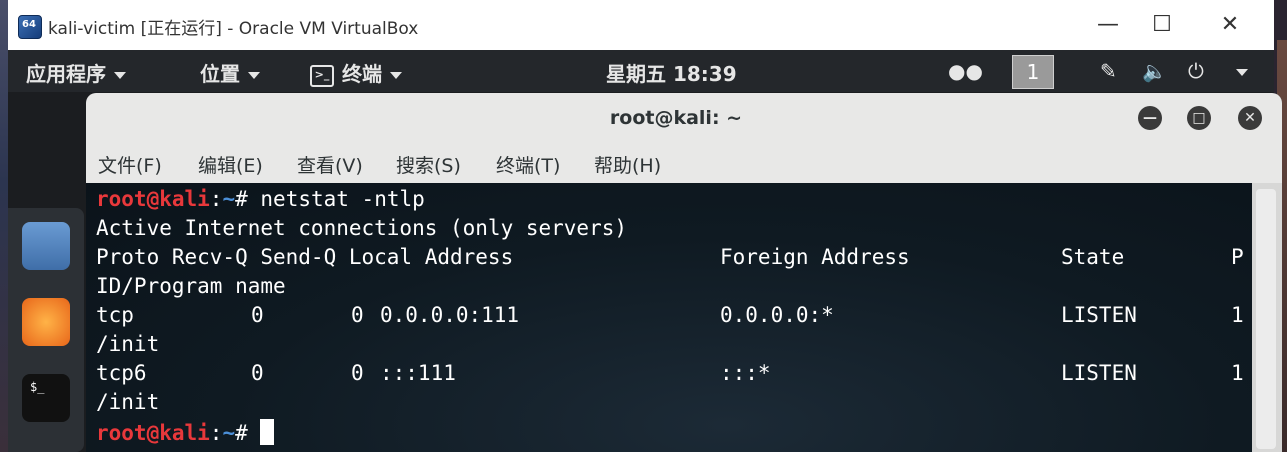  What do you see at coordinates (745, 373) in the screenshot?
I see `row-foreign: :::*` at bounding box center [745, 373].